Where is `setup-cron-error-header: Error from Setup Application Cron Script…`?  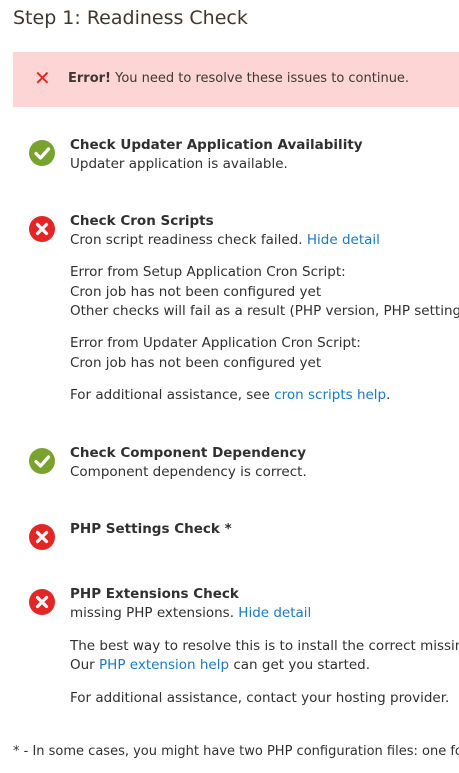
setup-cron-error-header: Error from Setup Application Cron Script… is located at coordinates (208, 272).